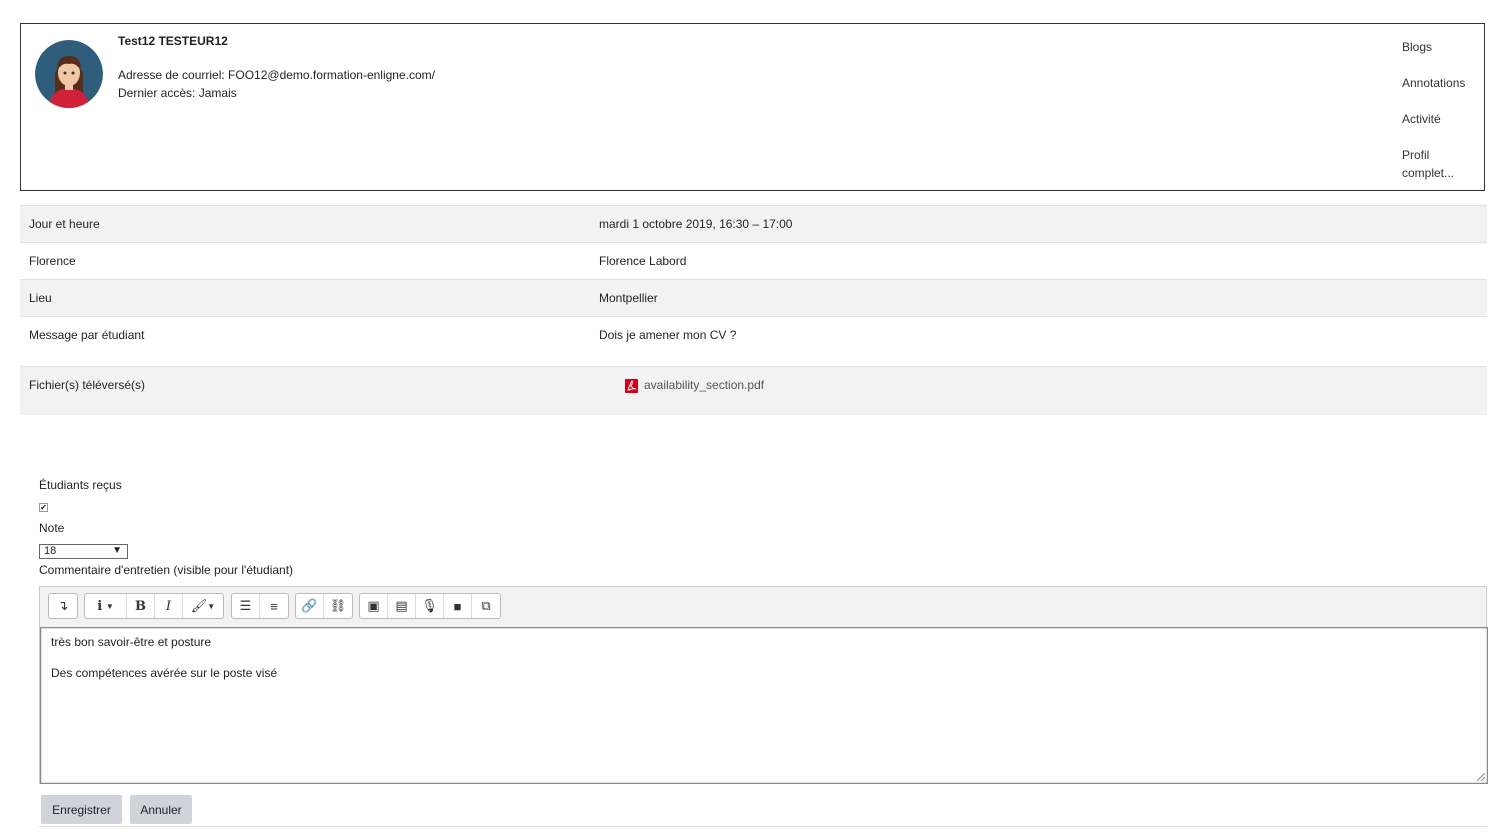  Describe the element at coordinates (117, 550) in the screenshot. I see `caret-down-icon: ▼` at that location.